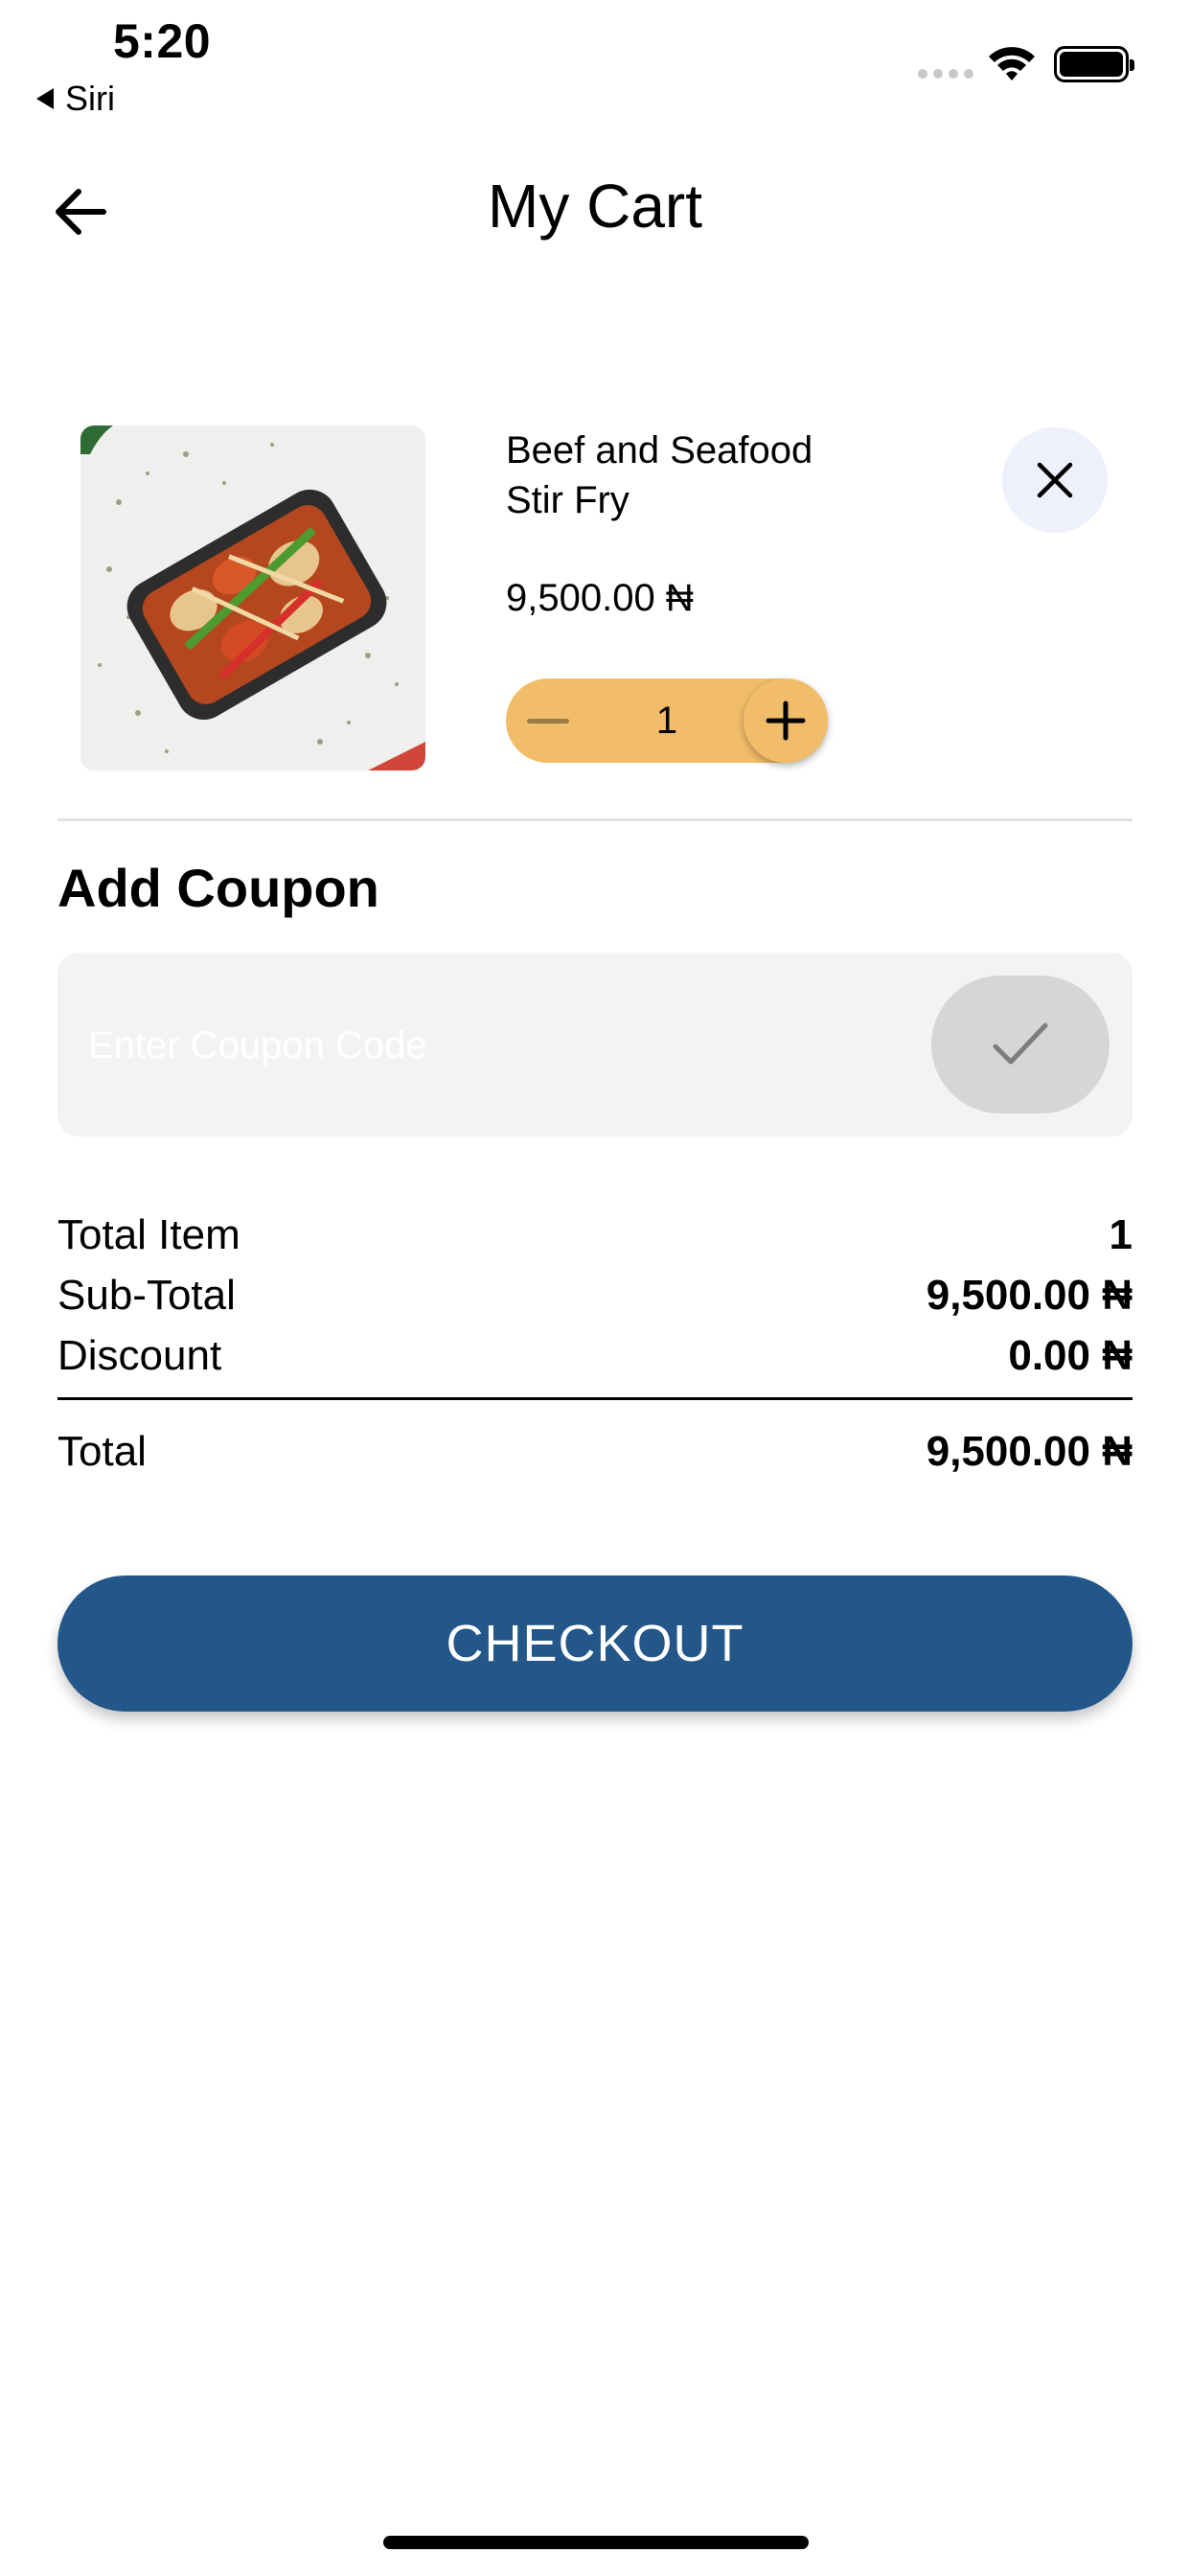  I want to click on decrease-quantity-button, so click(548, 720).